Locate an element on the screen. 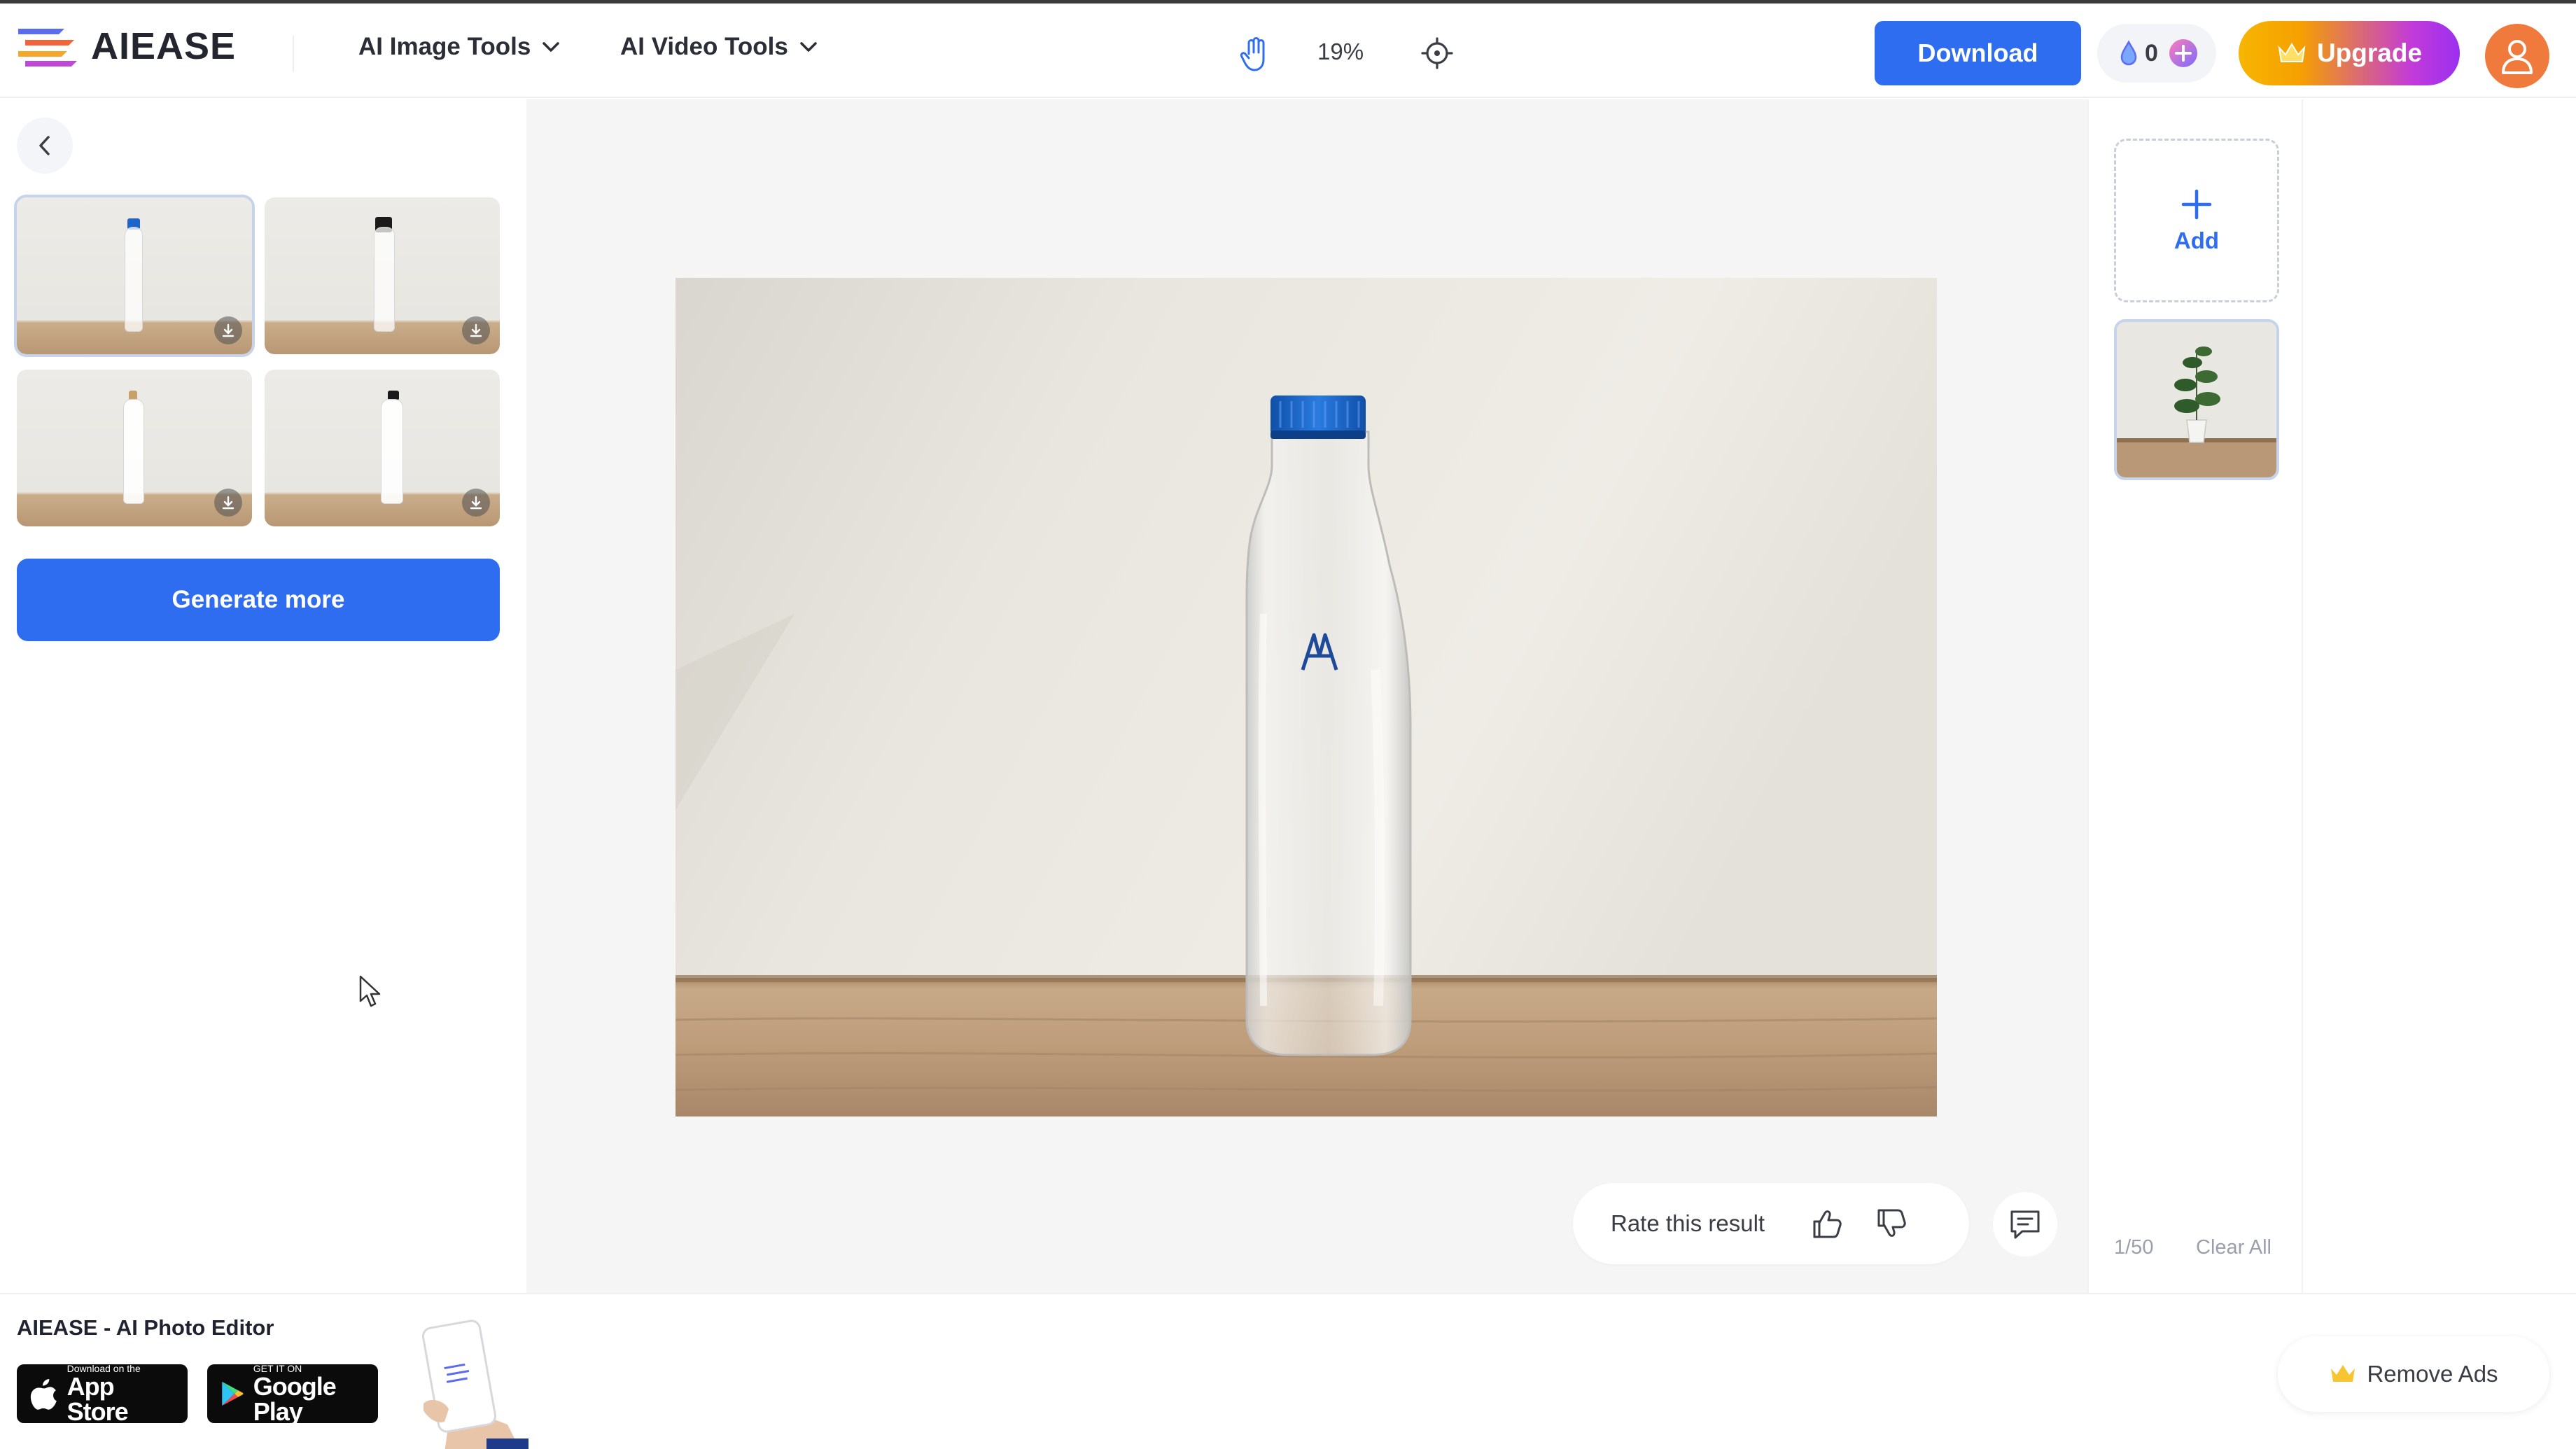 This screenshot has height=1449, width=2576. back-button is located at coordinates (45, 146).